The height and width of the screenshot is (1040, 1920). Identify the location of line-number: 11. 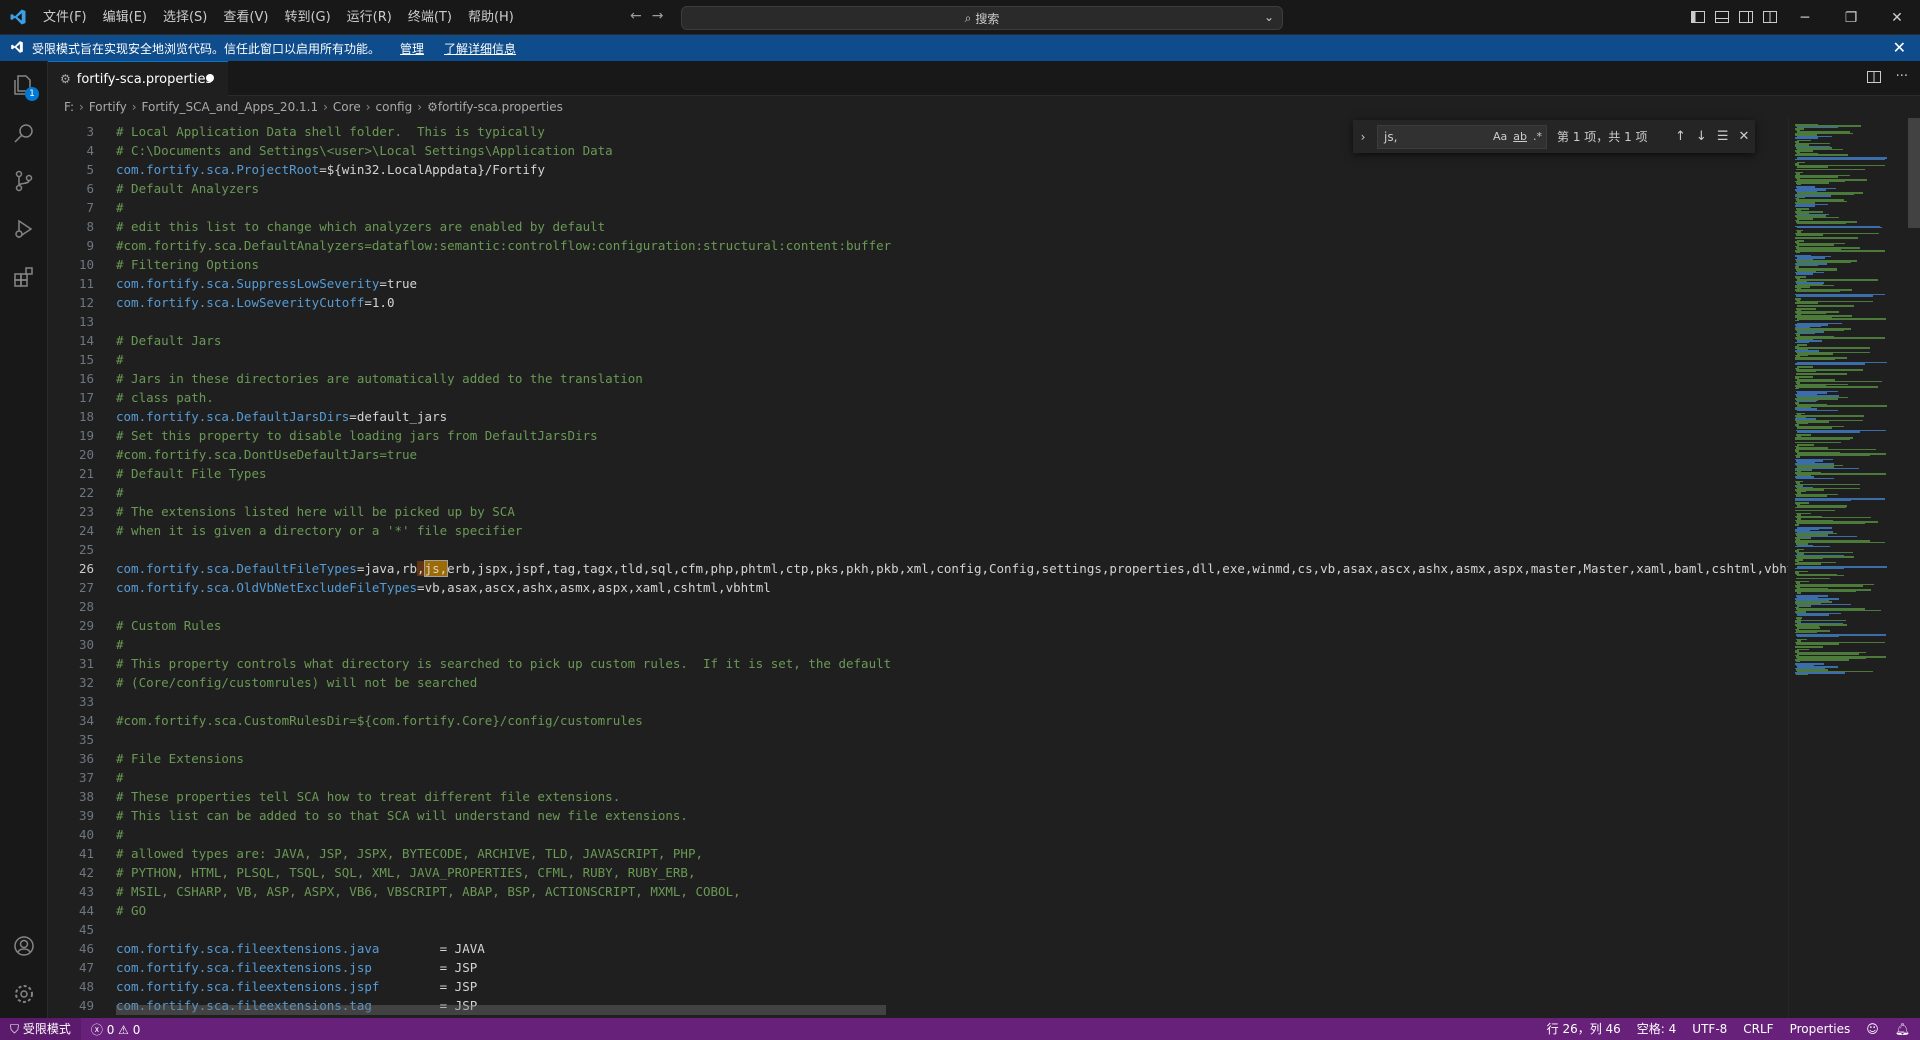
(76, 283).